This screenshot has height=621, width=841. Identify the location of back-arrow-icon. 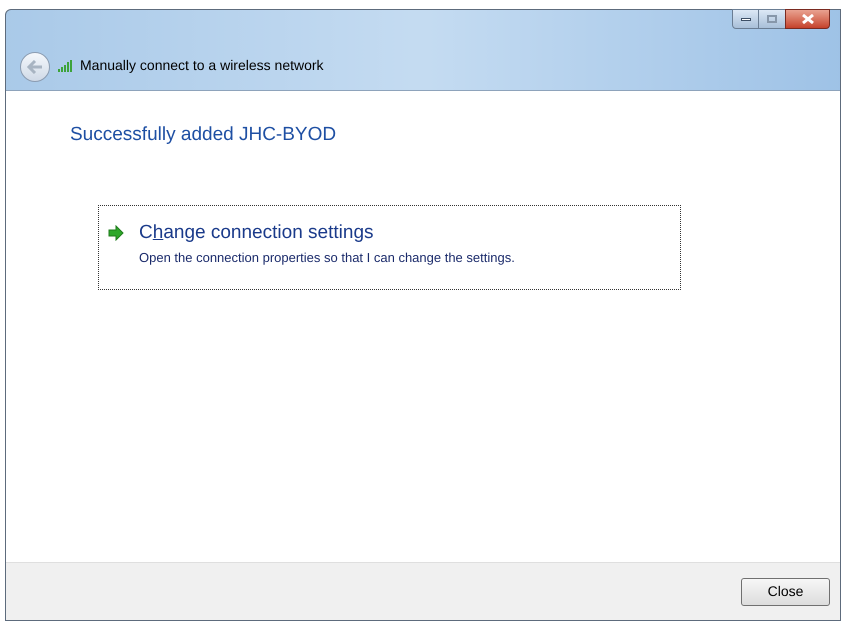
(35, 67).